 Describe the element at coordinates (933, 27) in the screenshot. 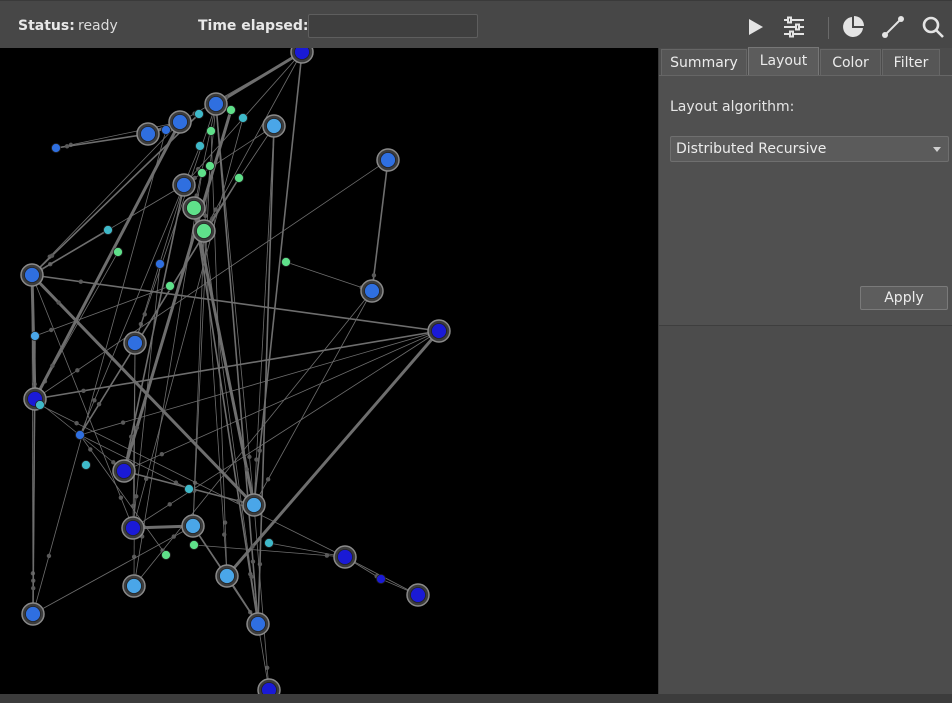

I see `search-icon` at that location.